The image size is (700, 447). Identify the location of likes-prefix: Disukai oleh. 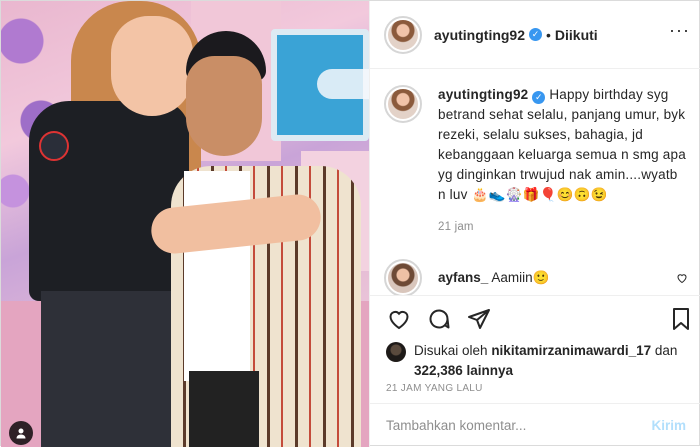
(451, 350).